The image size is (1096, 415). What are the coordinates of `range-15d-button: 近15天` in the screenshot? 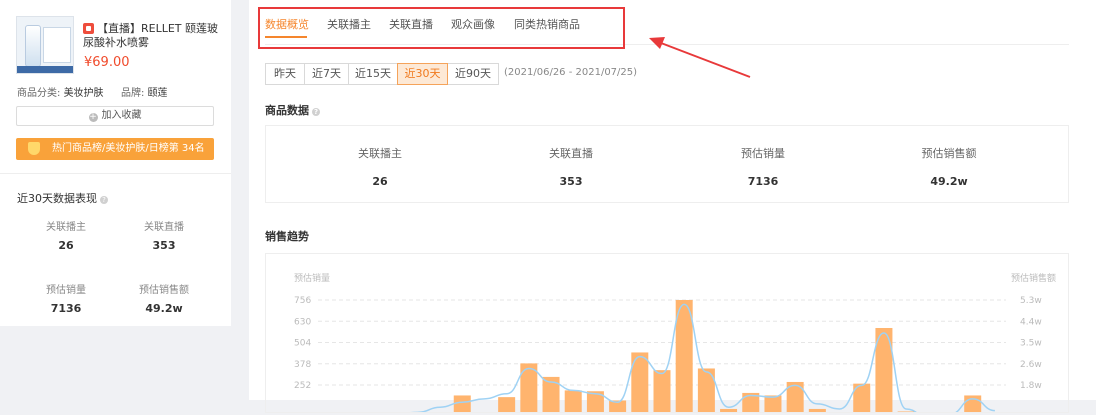 It's located at (373, 74).